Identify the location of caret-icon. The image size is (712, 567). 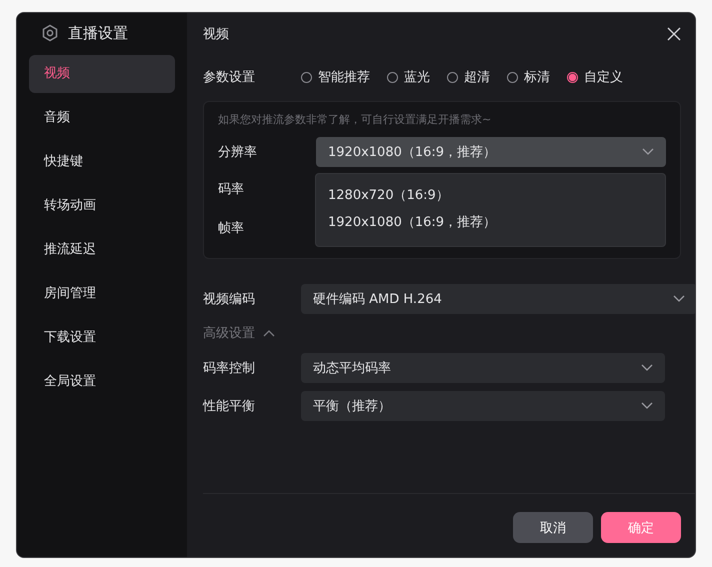
(269, 333).